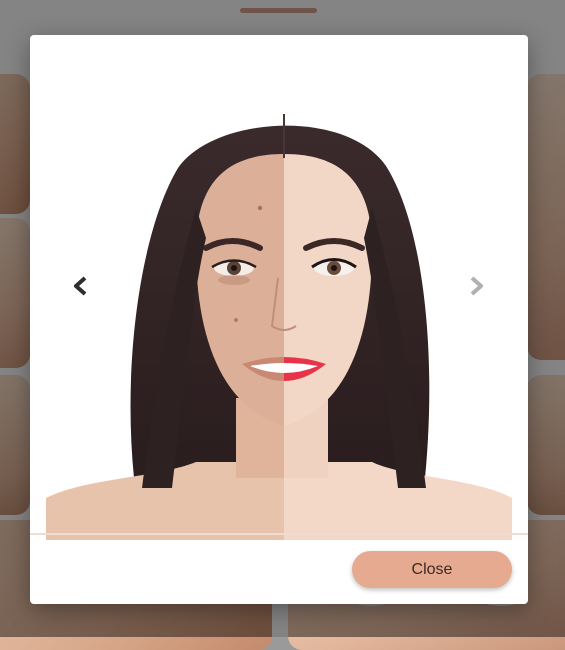 The height and width of the screenshot is (650, 565). What do you see at coordinates (432, 569) in the screenshot?
I see `close-button: Close` at bounding box center [432, 569].